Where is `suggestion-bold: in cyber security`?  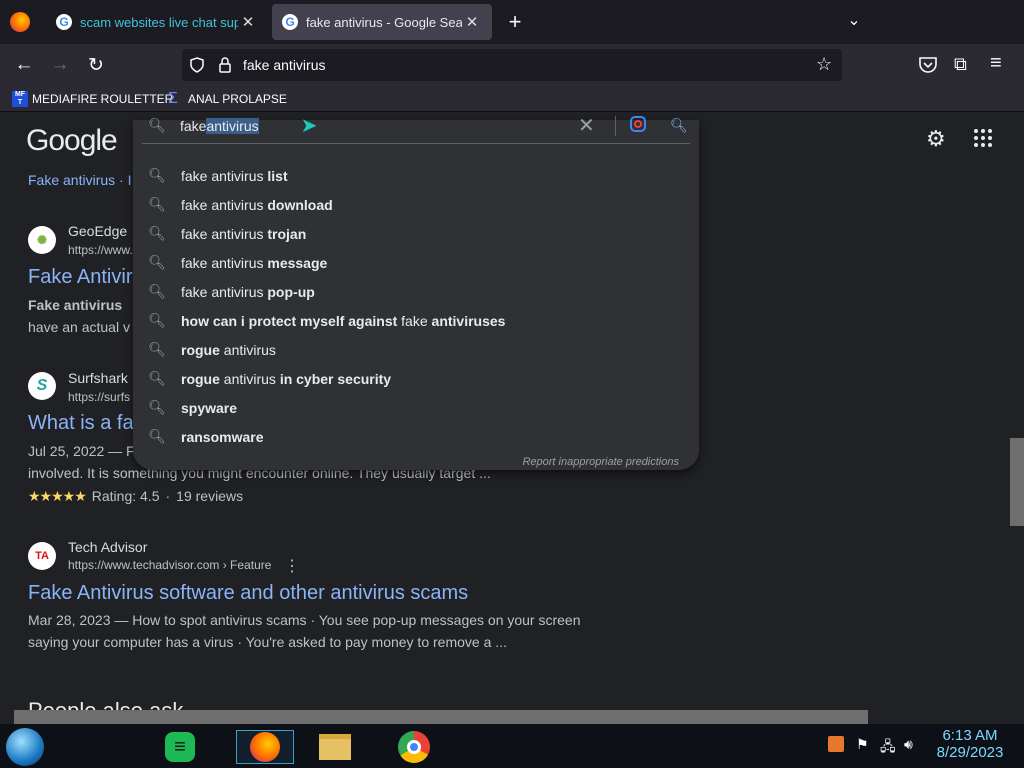 suggestion-bold: in cyber security is located at coordinates (335, 378).